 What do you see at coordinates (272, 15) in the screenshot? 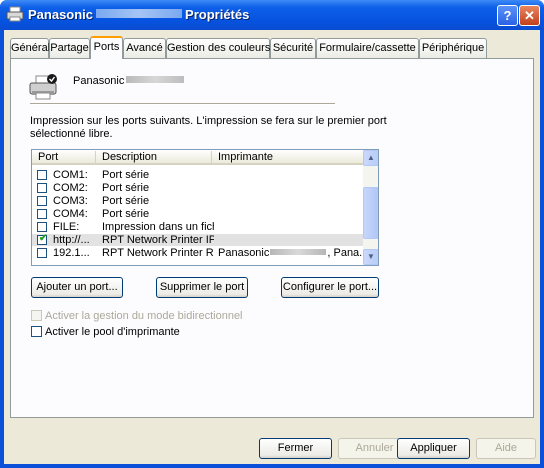
I see `title-bar: Panasonic Propriétés ? ✕` at bounding box center [272, 15].